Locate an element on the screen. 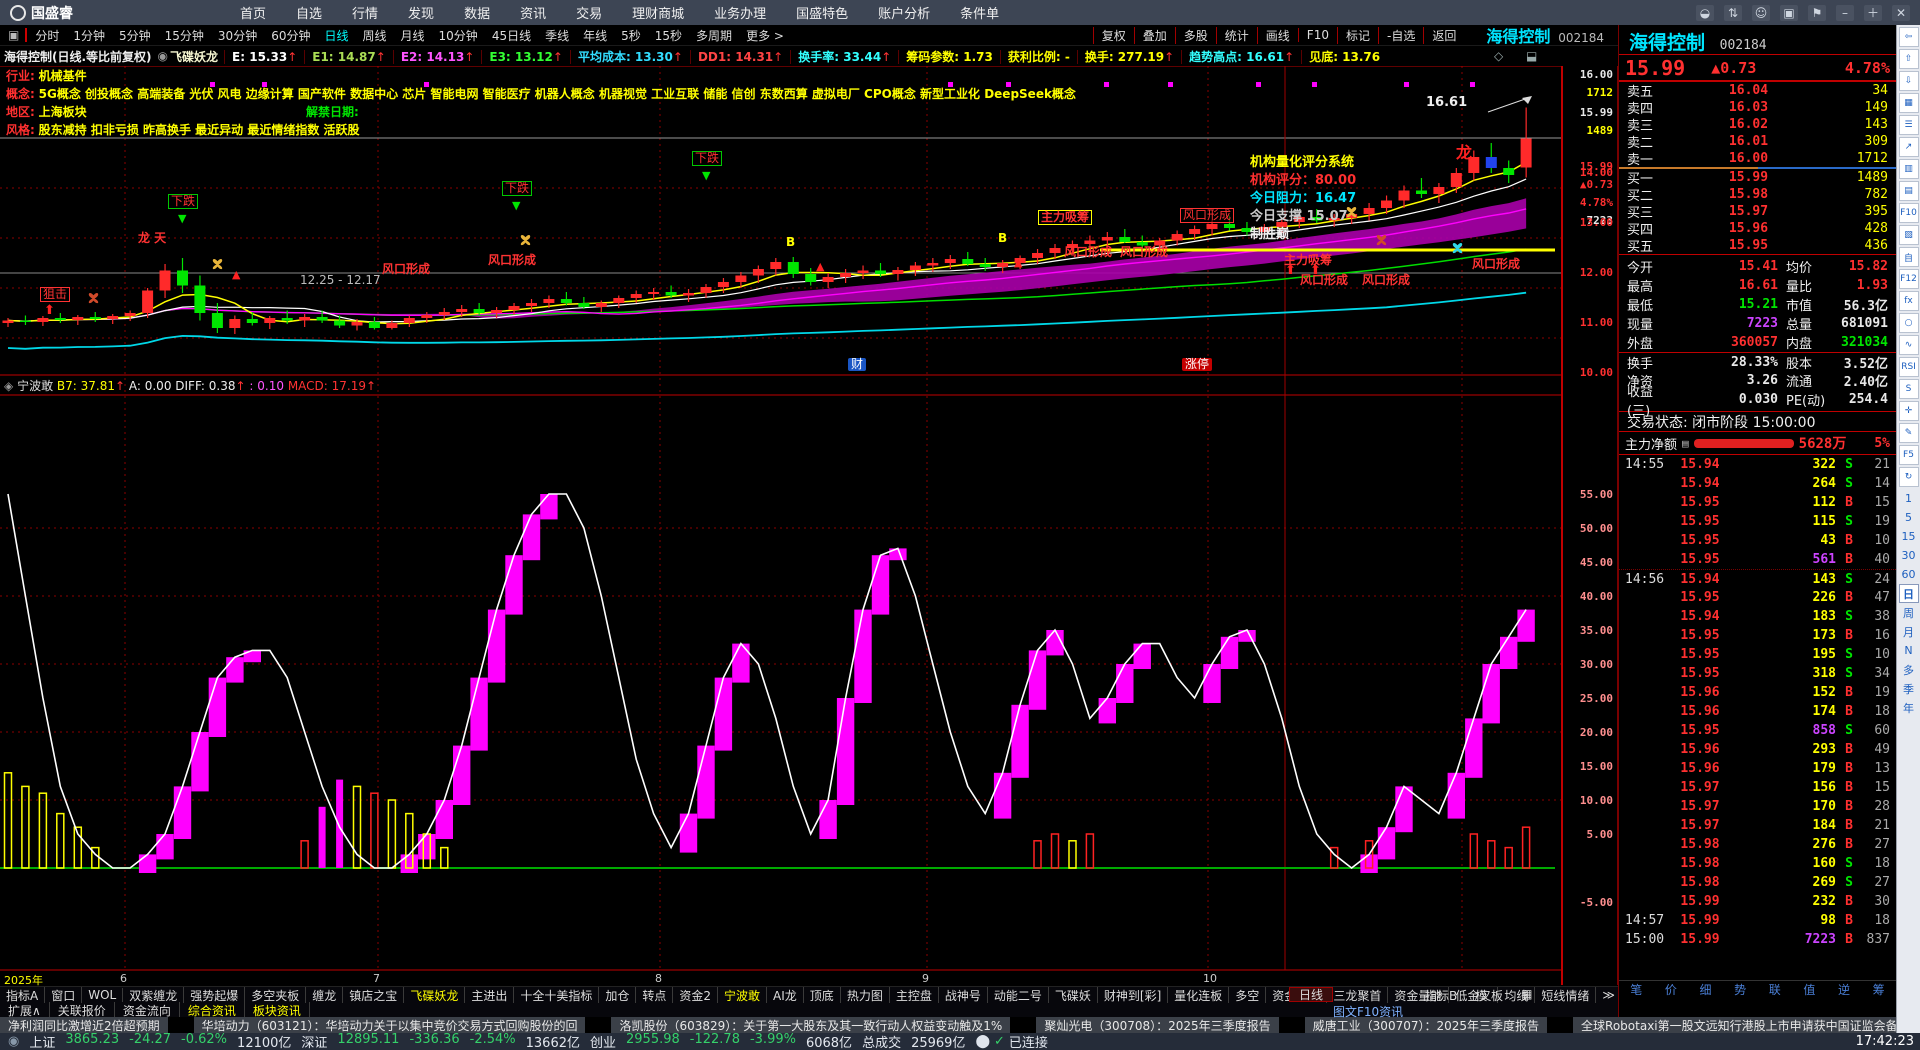 The image size is (1920, 1050). indicator-tab-资金2: 资金2 is located at coordinates (696, 995).